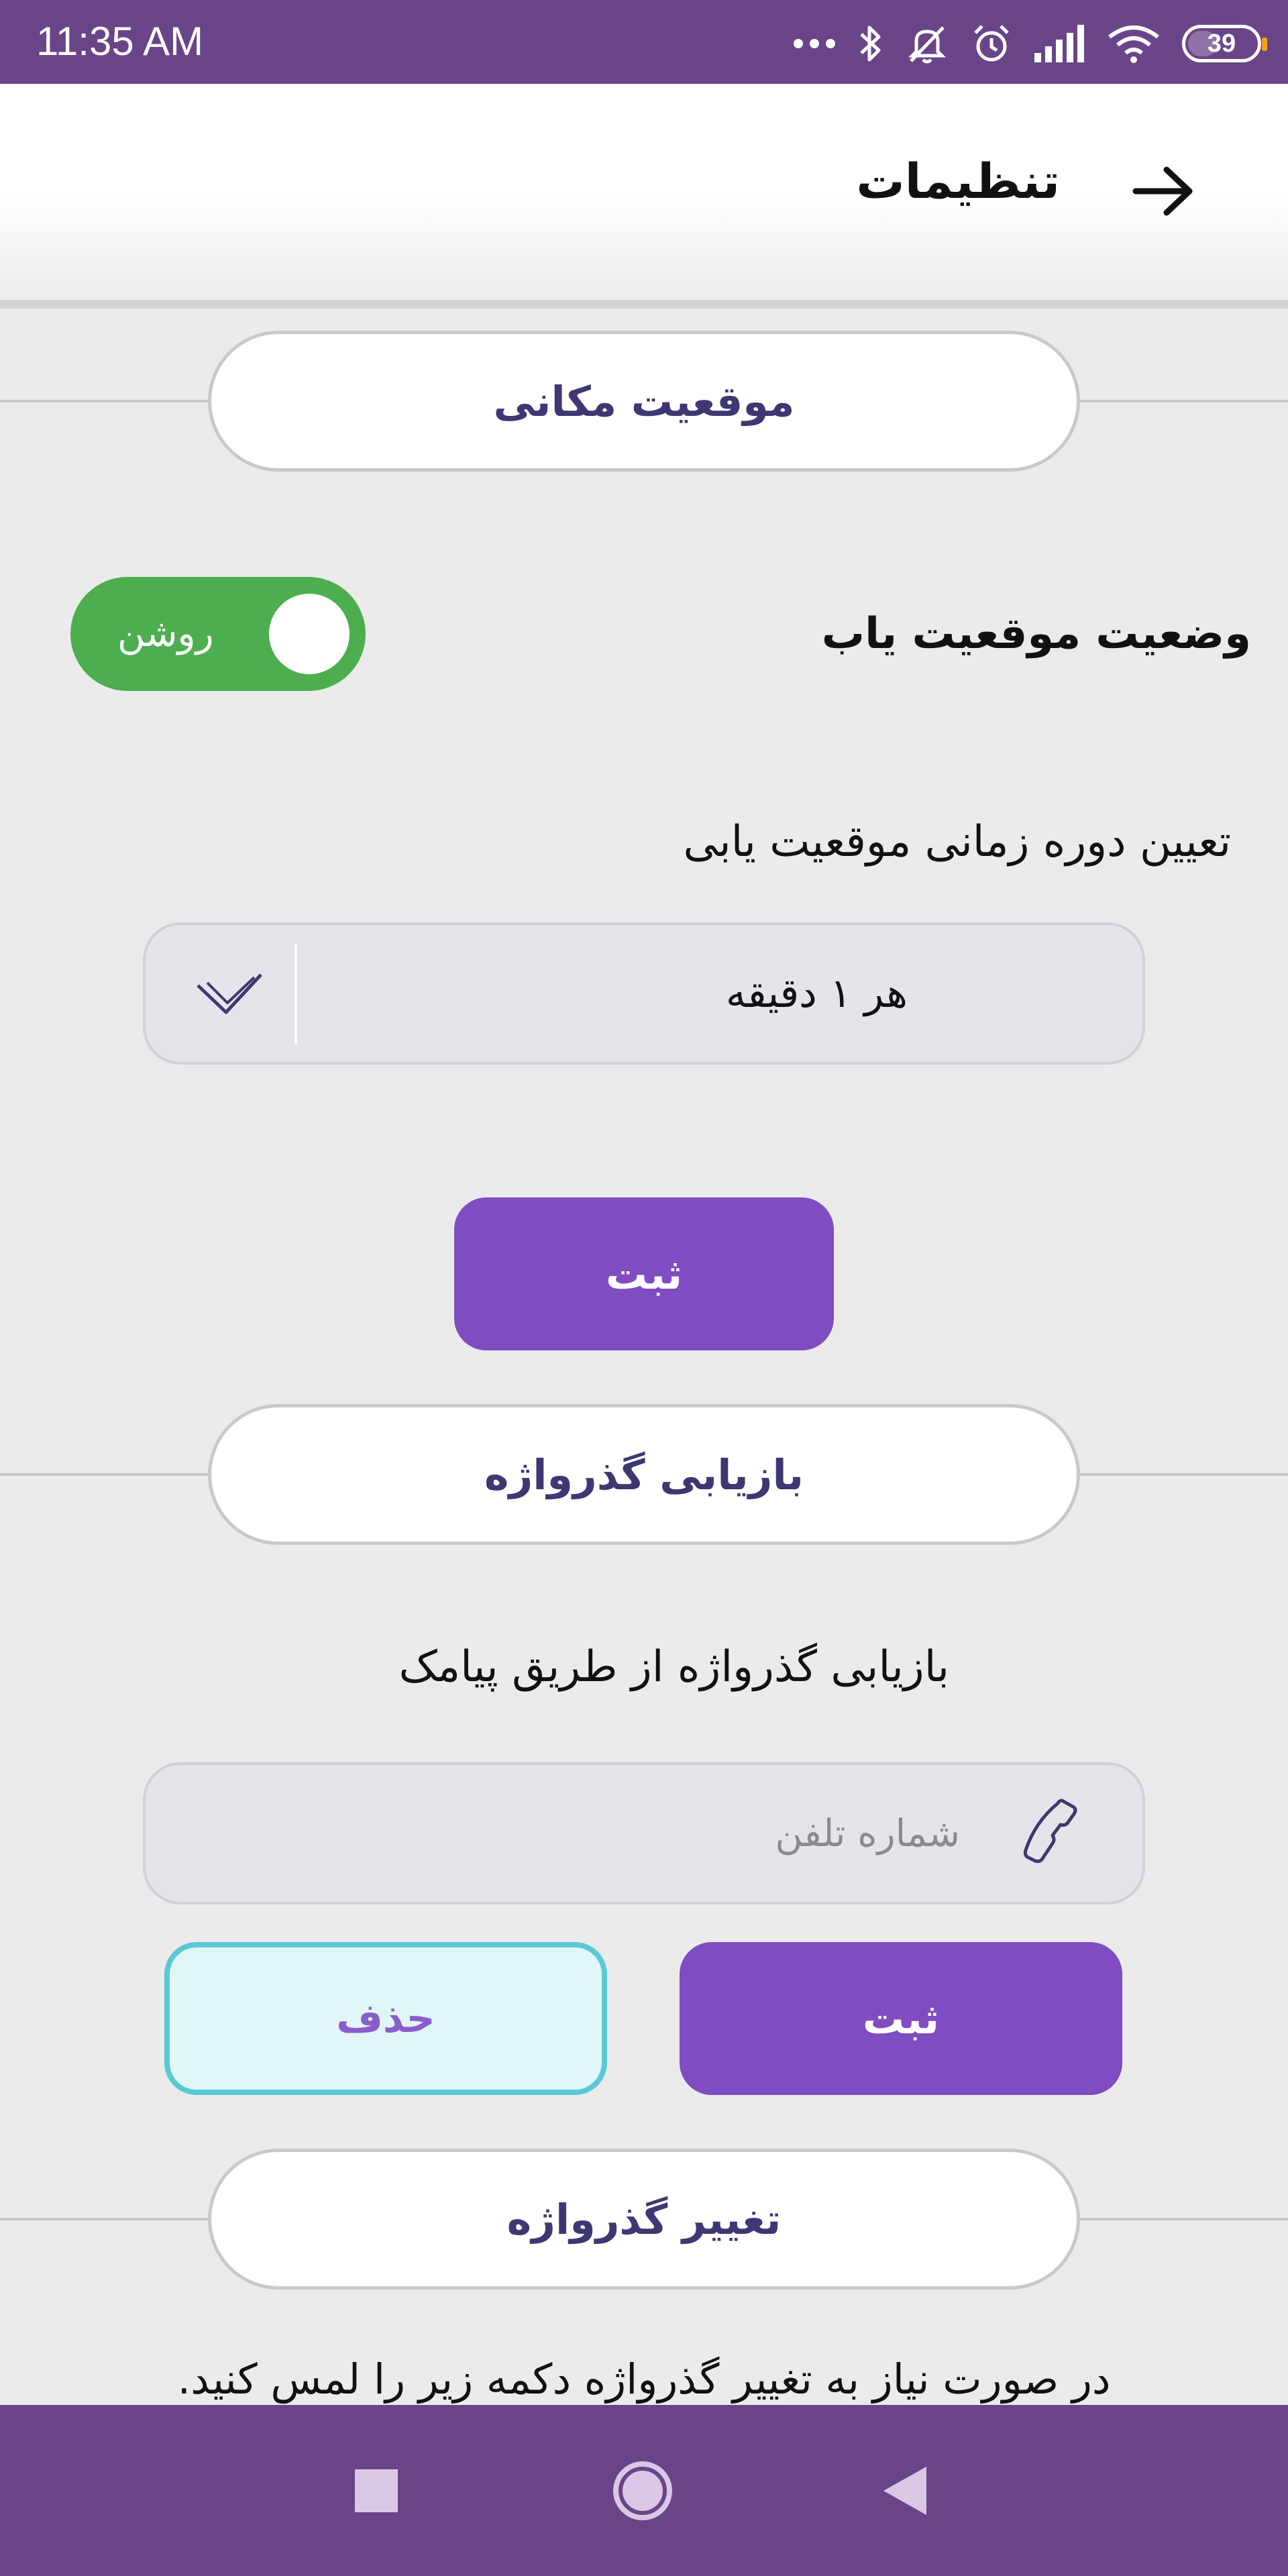 The image size is (1288, 2576). What do you see at coordinates (957, 842) in the screenshot?
I see `period-label: تعیین دوره زمانی موقعیت یابی` at bounding box center [957, 842].